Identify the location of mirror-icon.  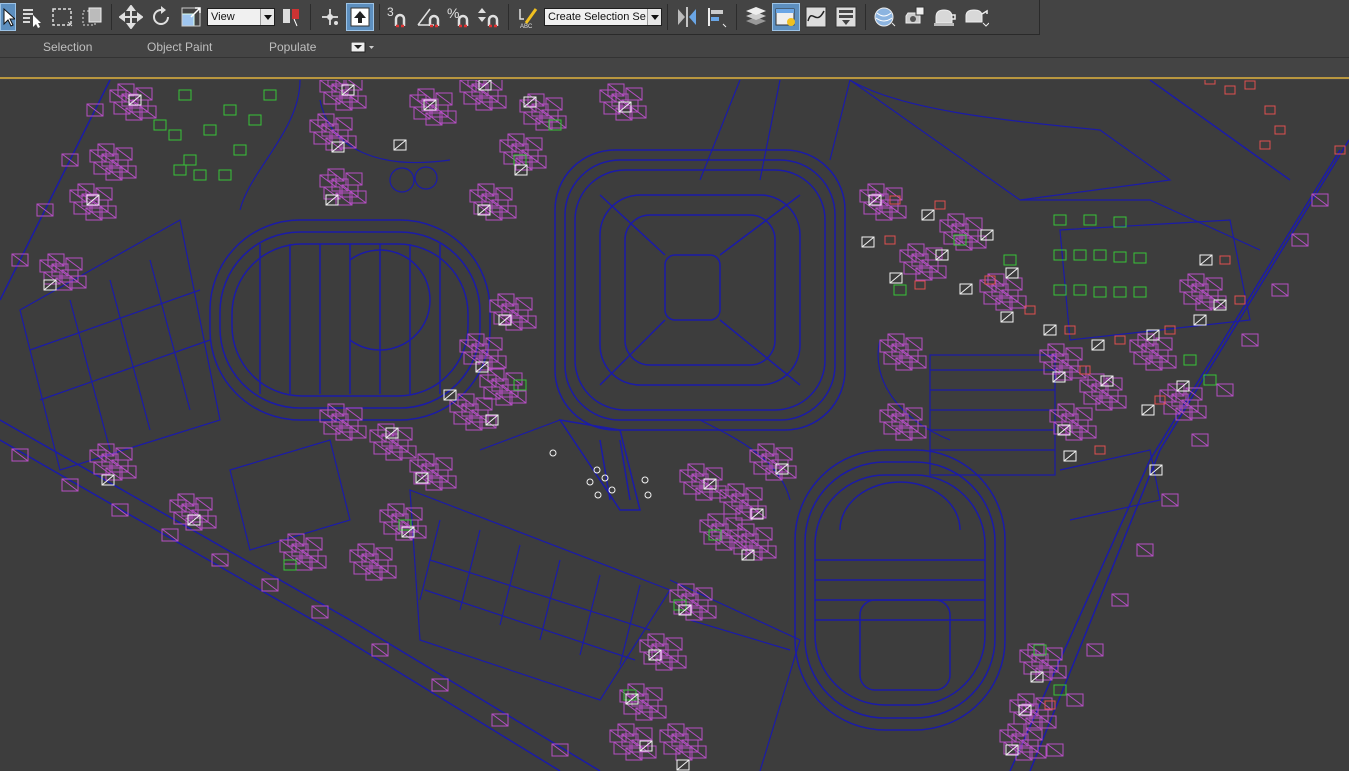
(687, 17).